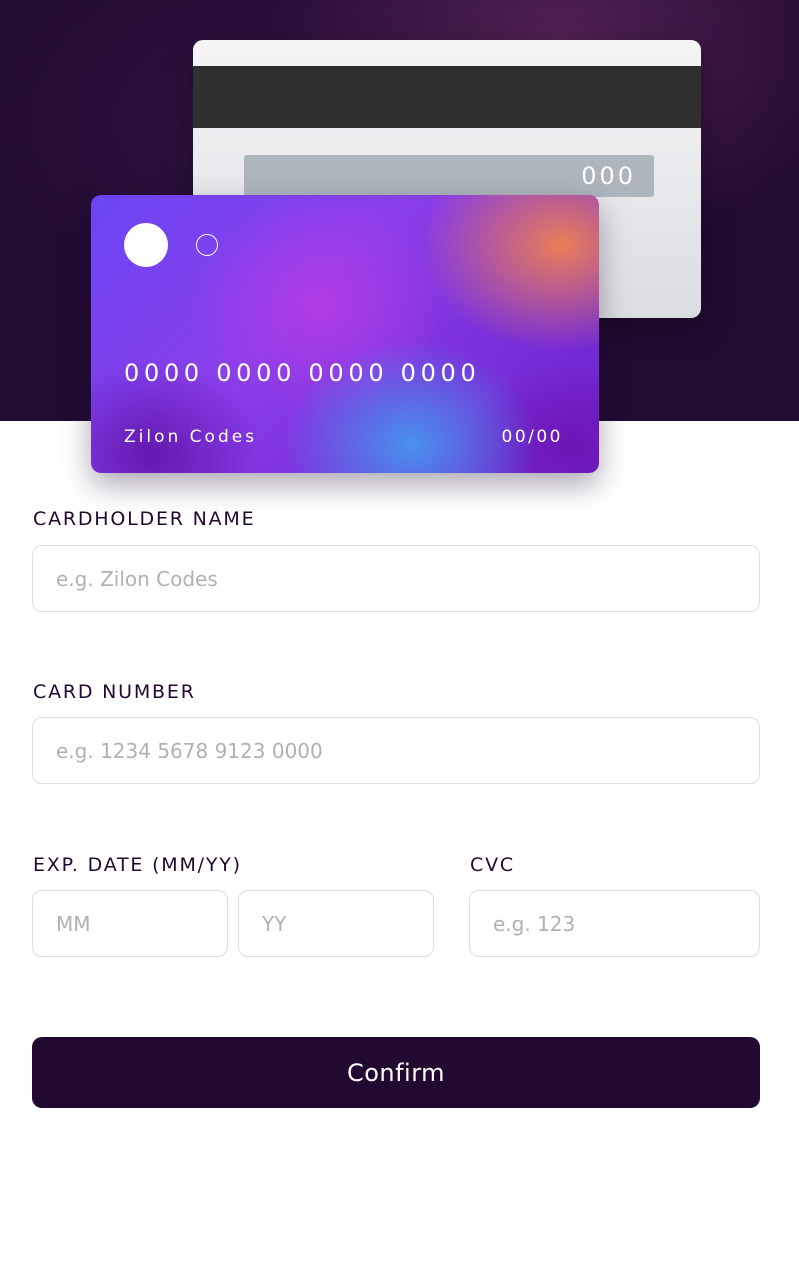 This screenshot has width=799, height=1280. Describe the element at coordinates (191, 437) in the screenshot. I see `card-front-holder: Zilon Codes` at that location.